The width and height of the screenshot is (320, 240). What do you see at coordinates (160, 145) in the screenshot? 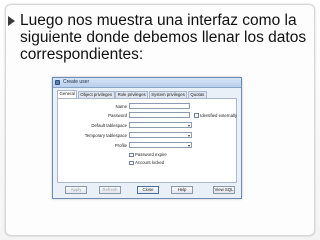
I see `profile-select` at bounding box center [160, 145].